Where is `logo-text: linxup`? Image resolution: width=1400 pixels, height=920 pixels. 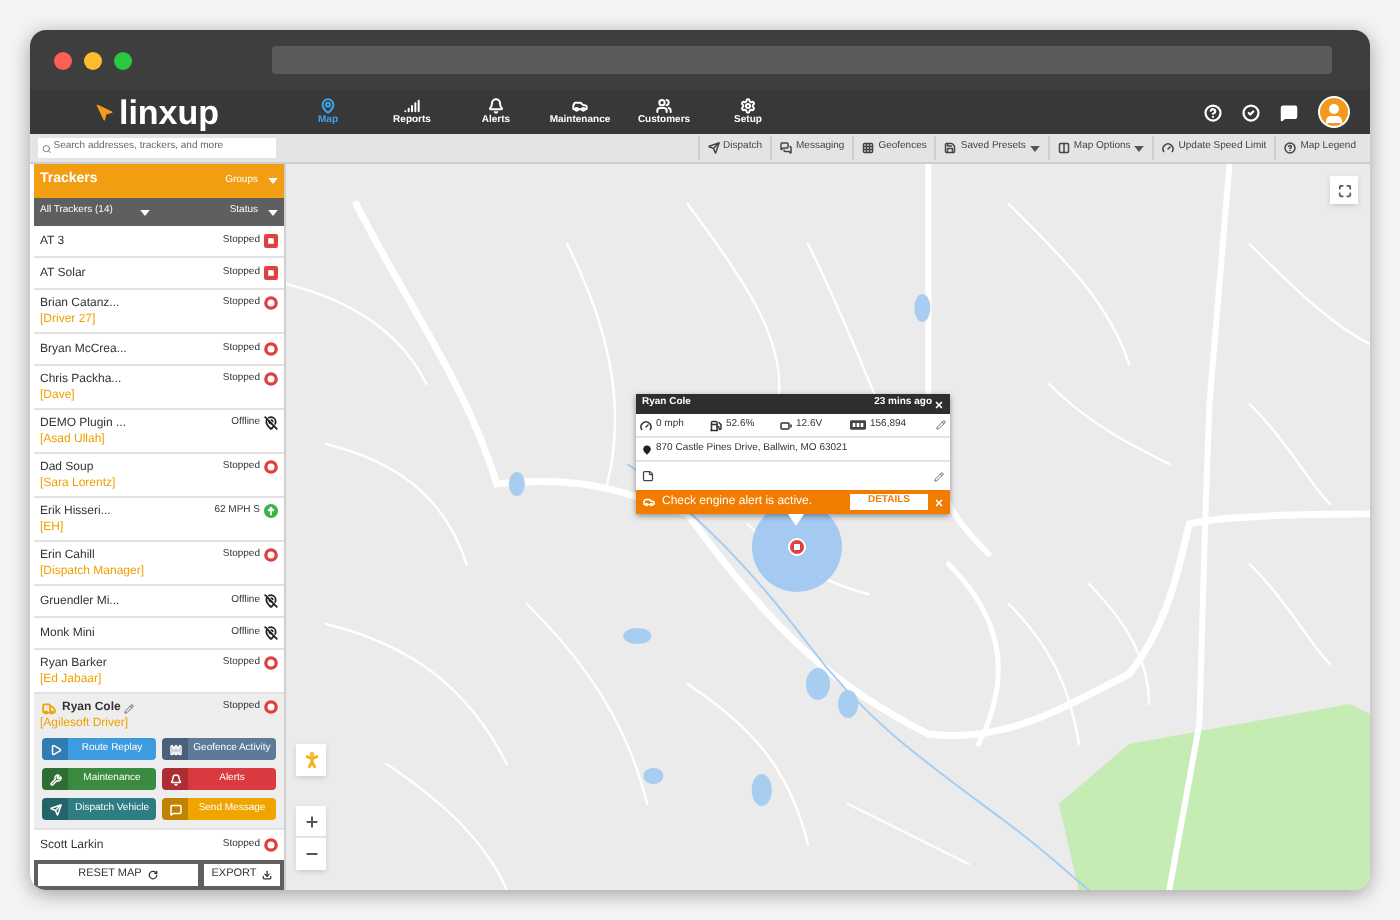 logo-text: linxup is located at coordinates (169, 112).